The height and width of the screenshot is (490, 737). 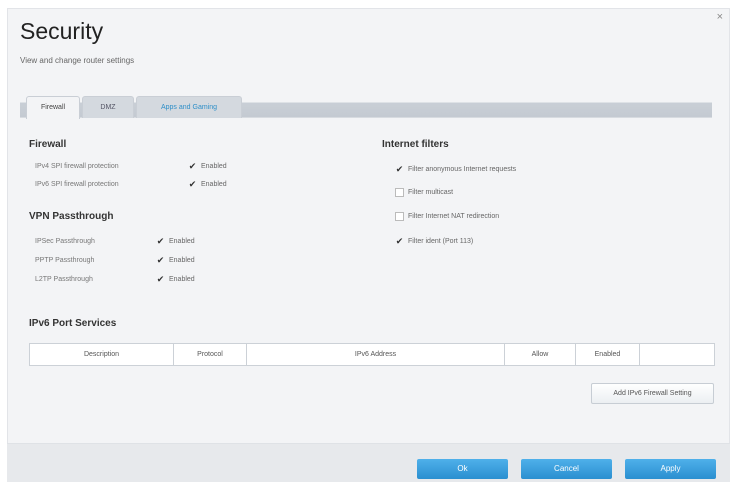 I want to click on filter-ident-checkbox: ✔ Filter ident (Port 113), so click(x=434, y=241).